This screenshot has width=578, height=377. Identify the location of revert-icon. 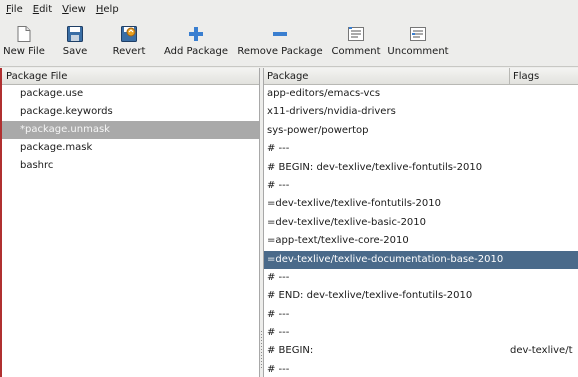
(129, 34).